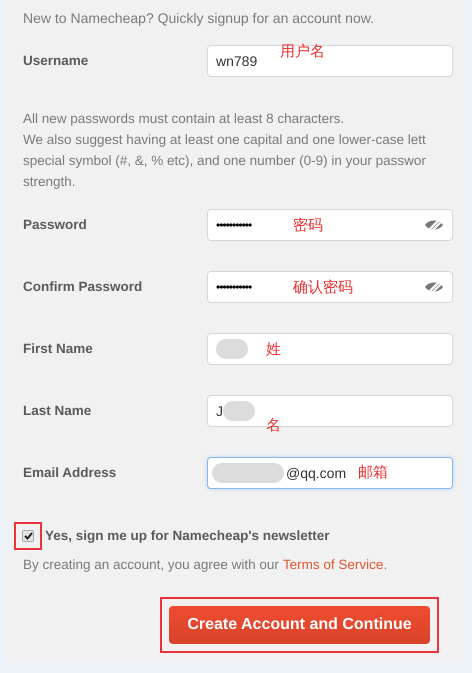 The height and width of the screenshot is (673, 472). I want to click on checkbox, so click(28, 536).